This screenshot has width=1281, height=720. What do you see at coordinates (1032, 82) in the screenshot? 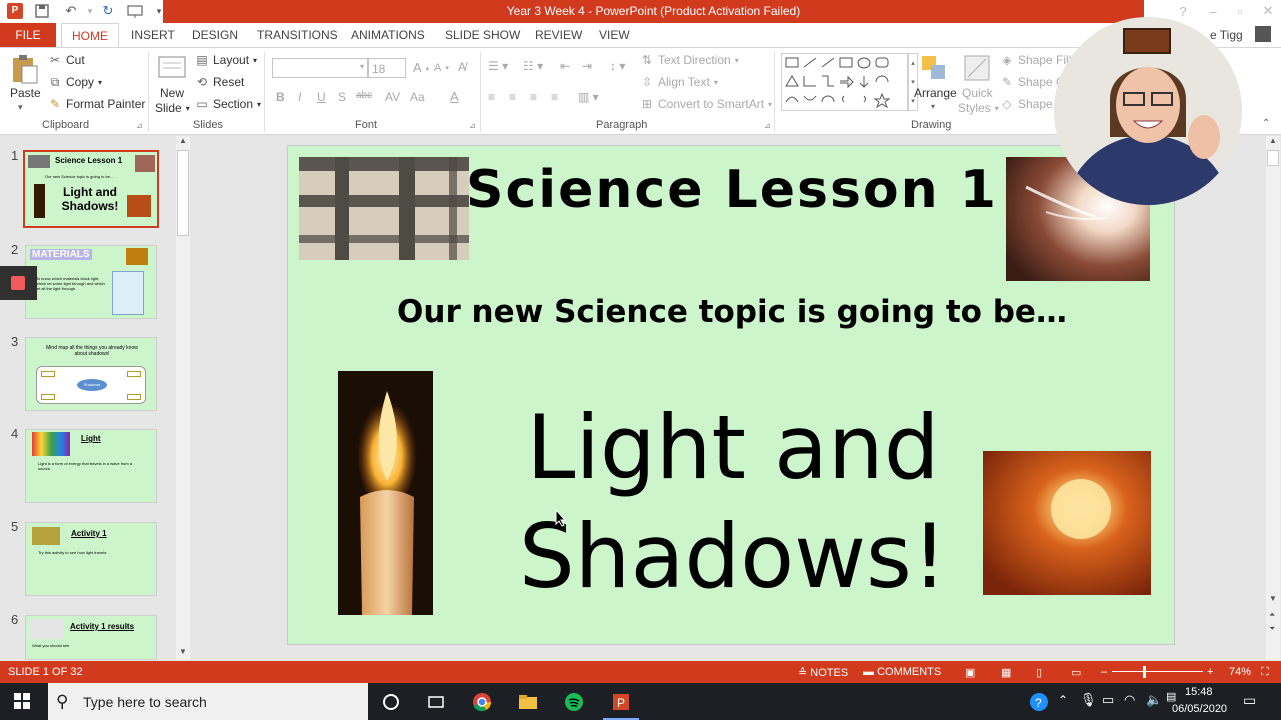
I see `shape-outline-button: ✎ Shape O` at bounding box center [1032, 82].